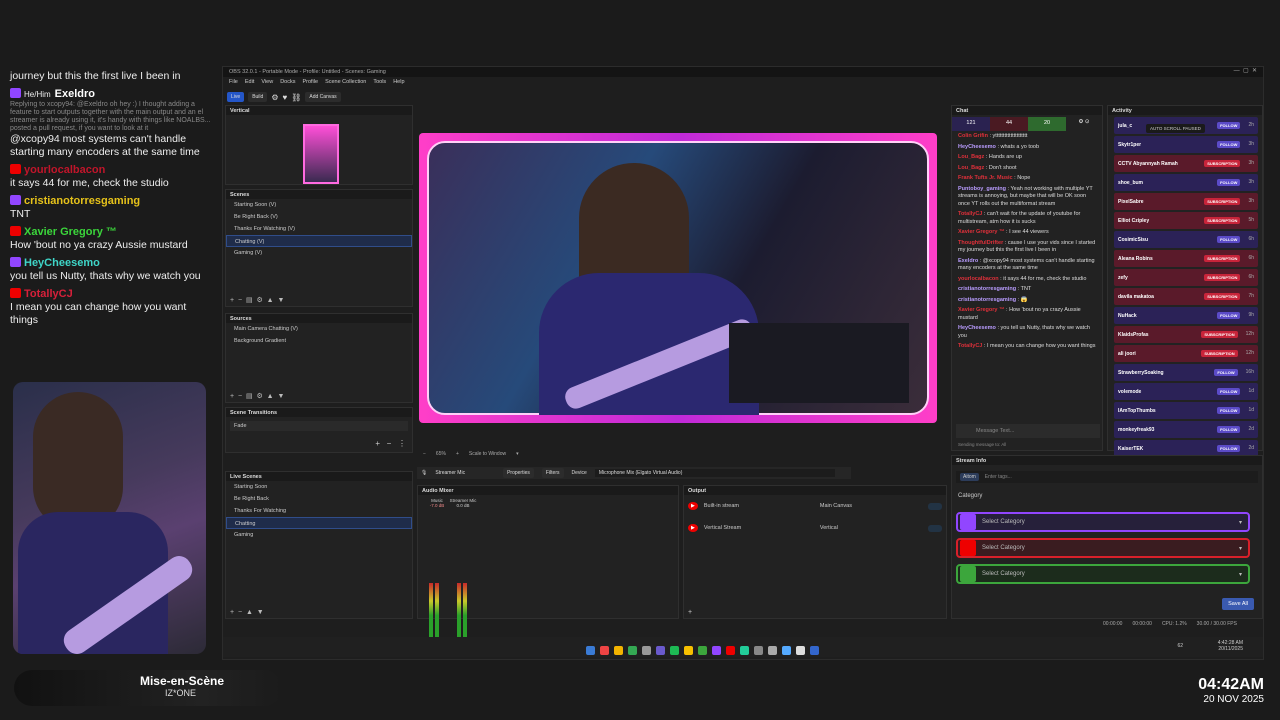 The height and width of the screenshot is (720, 1280). Describe the element at coordinates (319, 487) in the screenshot. I see `live-scene-item: Starting Soon` at that location.